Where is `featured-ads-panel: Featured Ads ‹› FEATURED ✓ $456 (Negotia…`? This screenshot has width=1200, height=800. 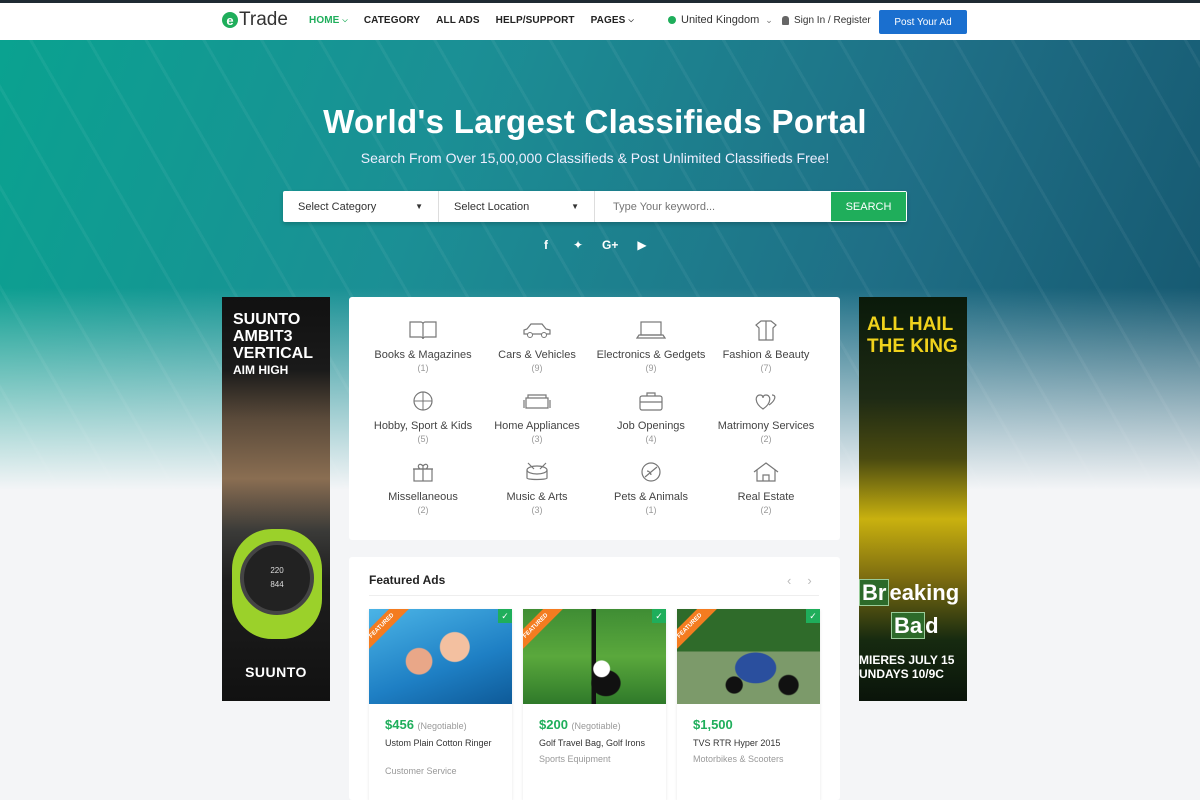
featured-ads-panel: Featured Ads ‹› FEATURED ✓ $456 (Negotia… is located at coordinates (594, 678).